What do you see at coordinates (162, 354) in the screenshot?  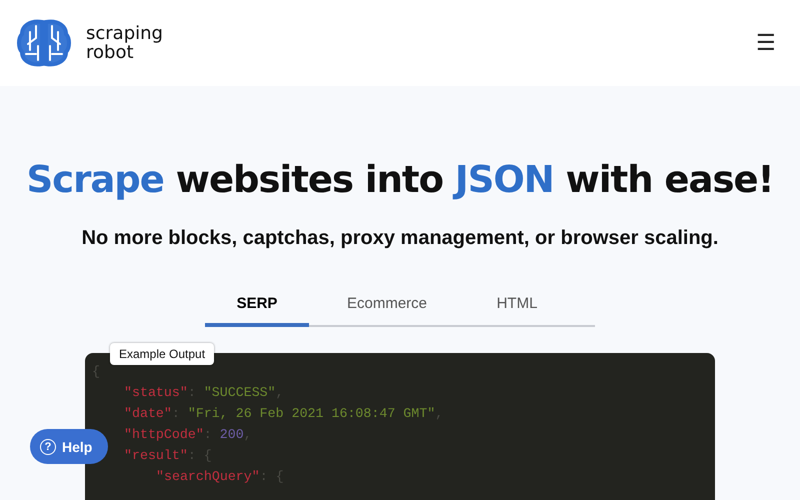 I see `tooltip: Example Output` at bounding box center [162, 354].